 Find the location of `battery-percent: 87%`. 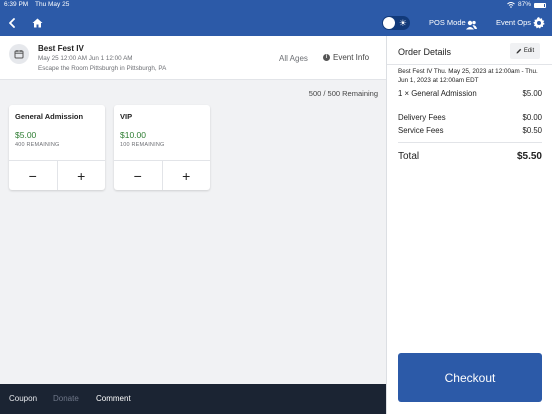

battery-percent: 87% is located at coordinates (524, 4).